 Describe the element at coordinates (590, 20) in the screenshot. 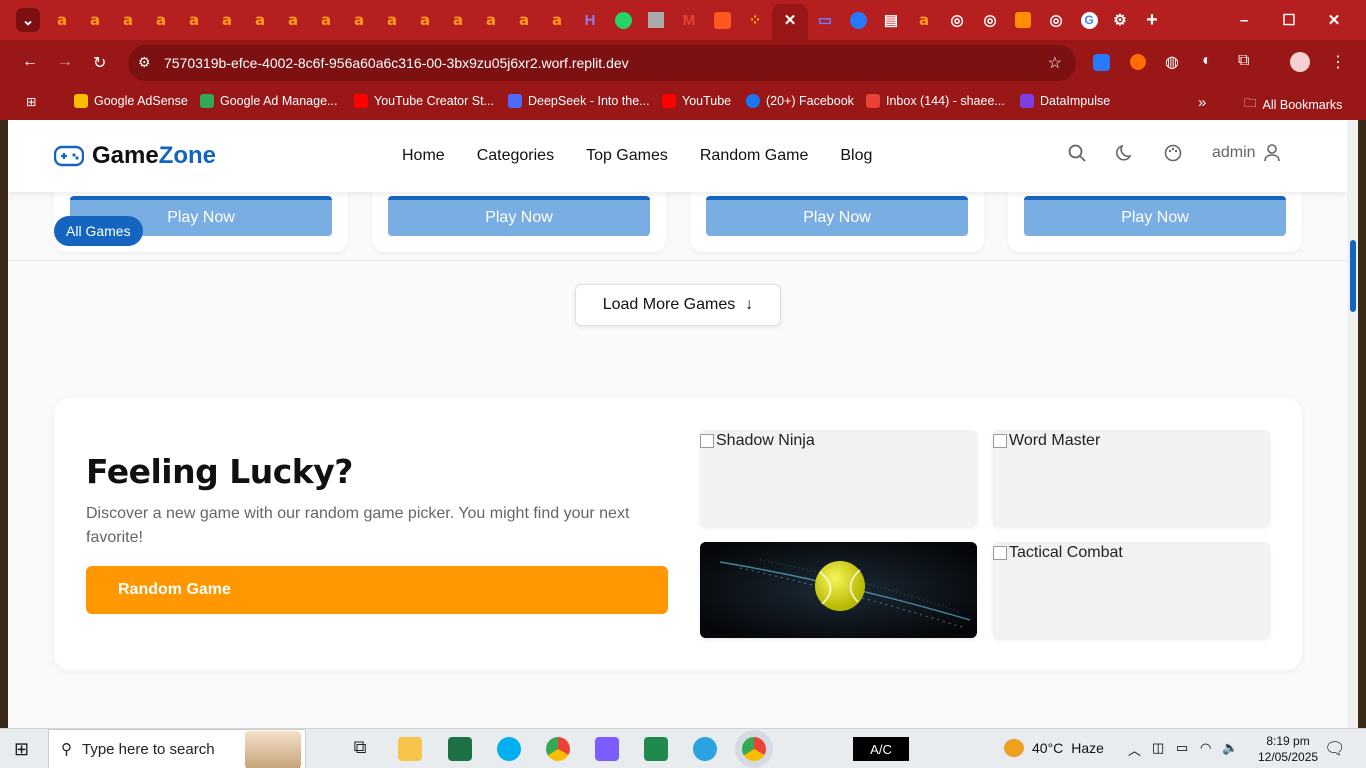

I see `tab-favicon-icon: H` at that location.